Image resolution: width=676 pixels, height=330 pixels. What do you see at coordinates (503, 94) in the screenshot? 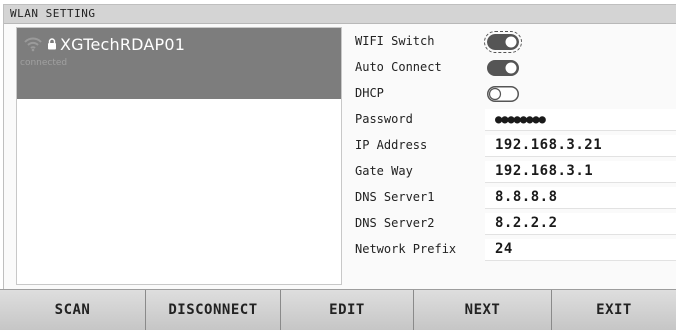
I see `dhcp-toggle` at bounding box center [503, 94].